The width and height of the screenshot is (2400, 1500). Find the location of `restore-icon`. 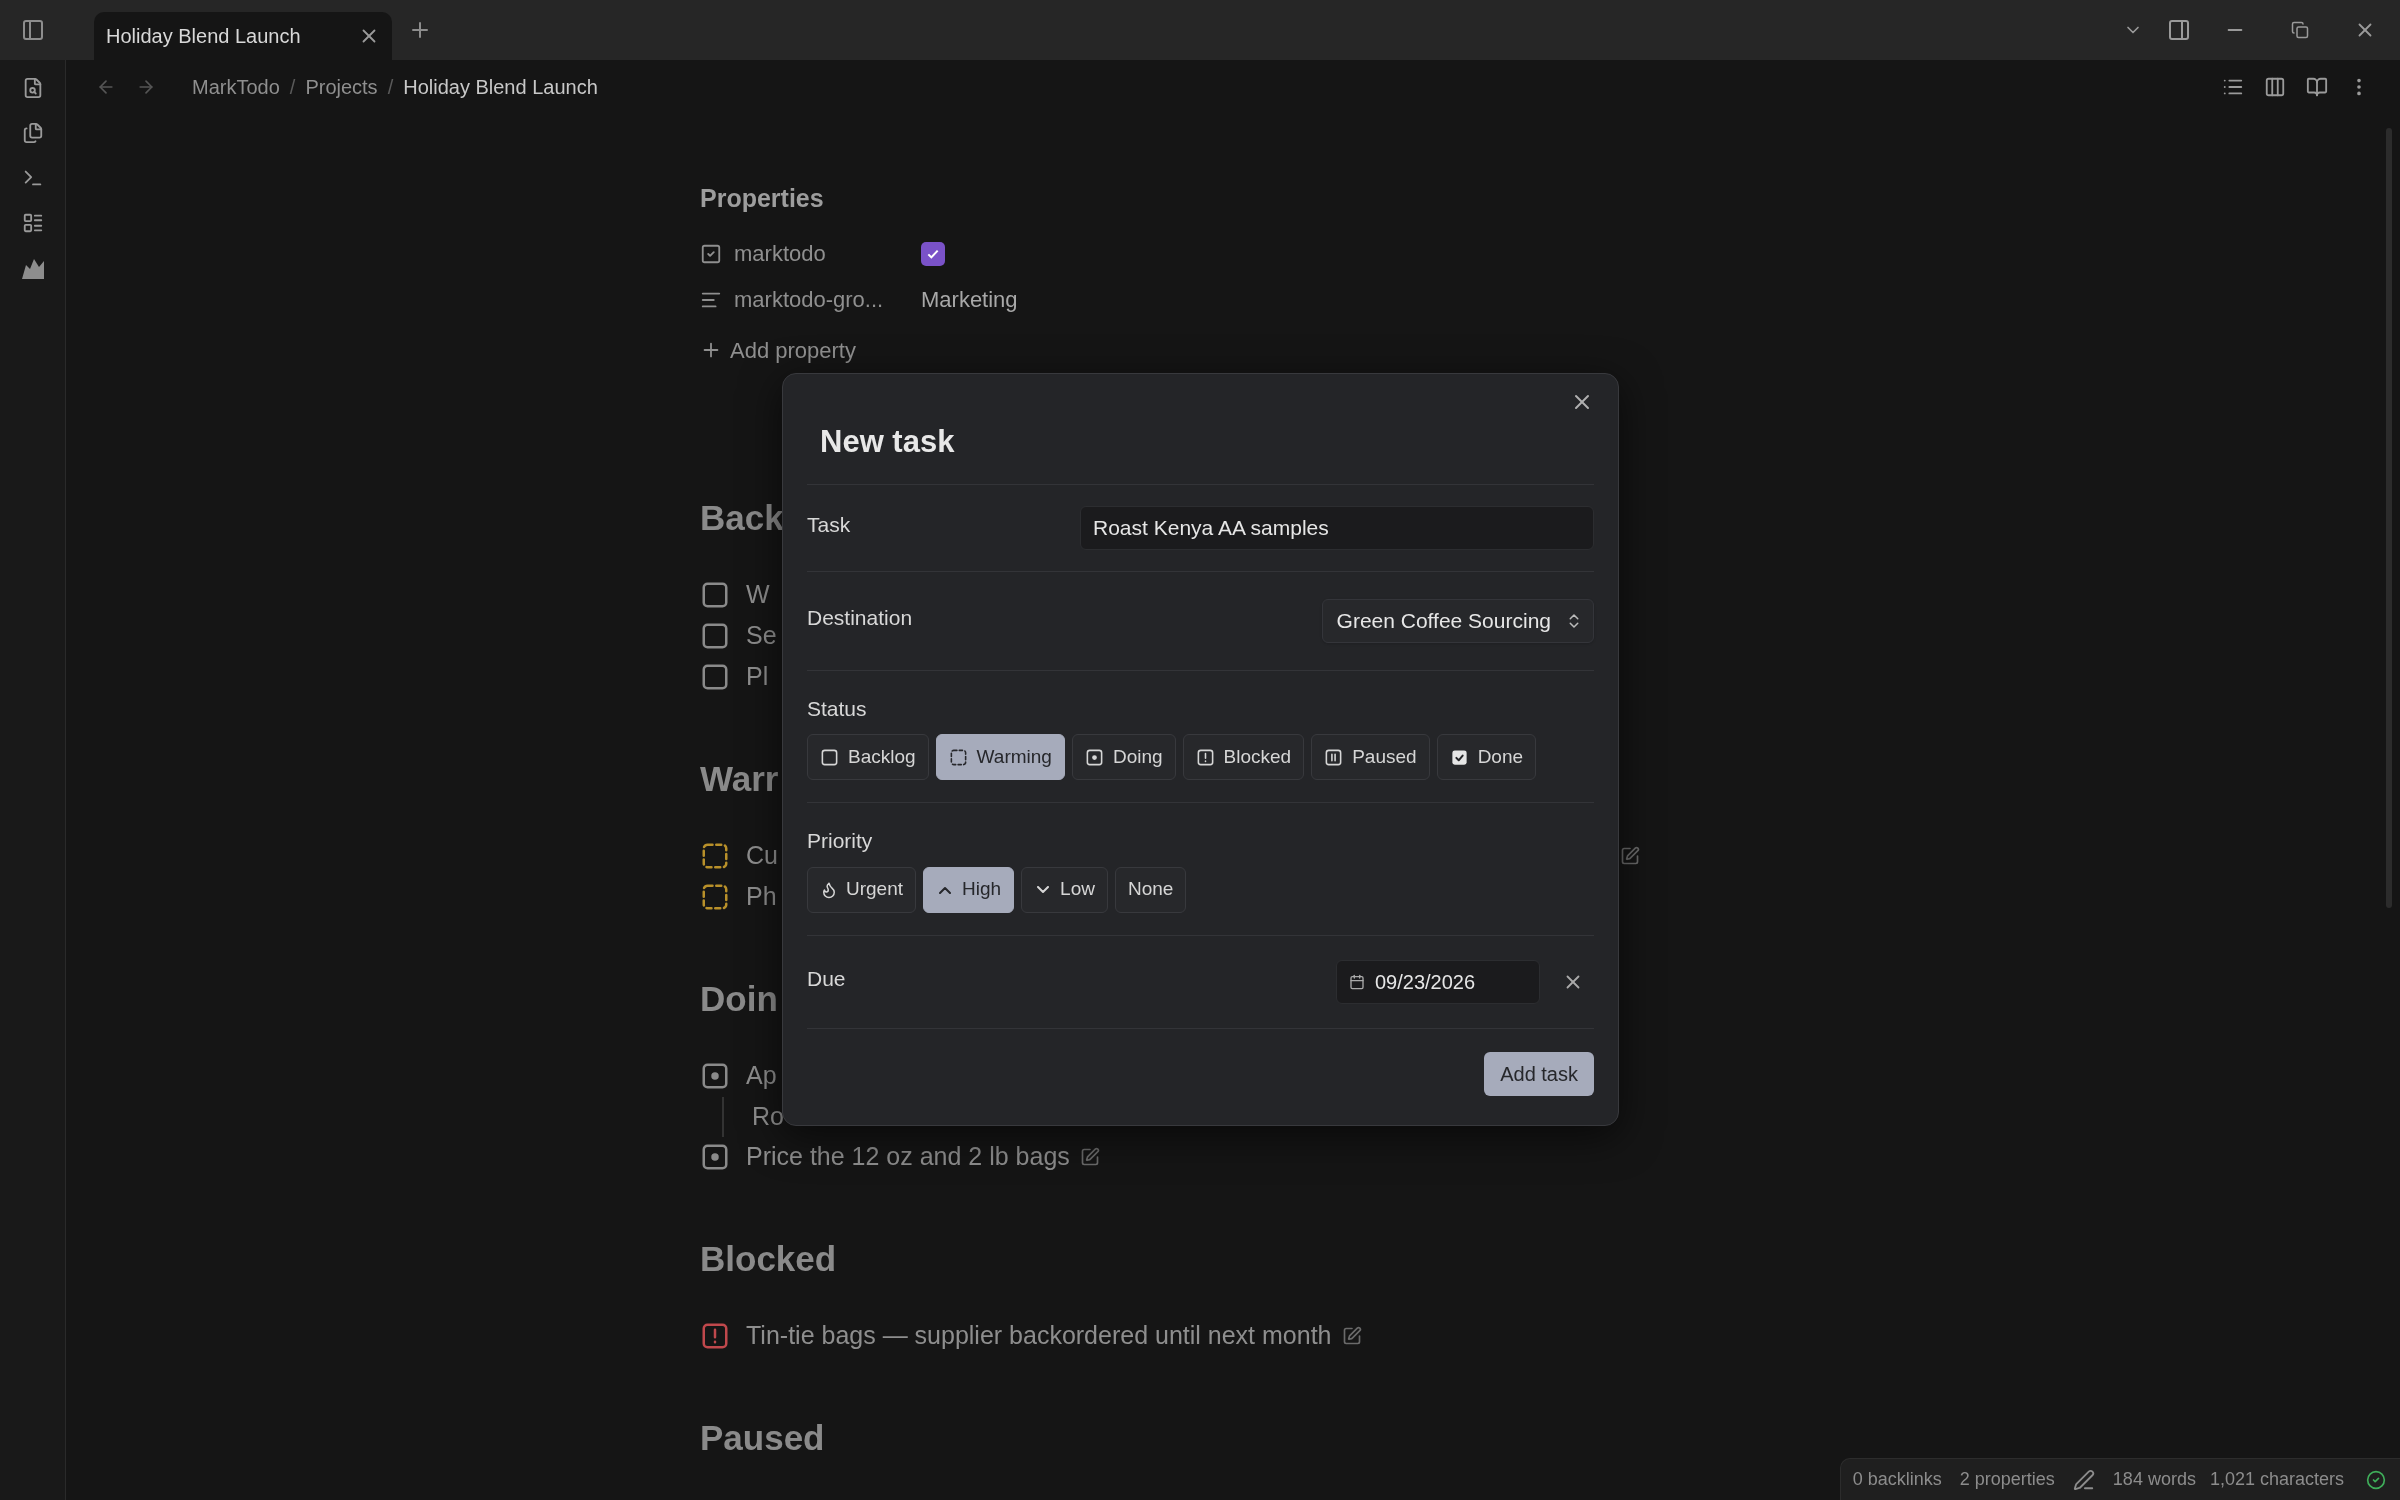

restore-icon is located at coordinates (2300, 30).